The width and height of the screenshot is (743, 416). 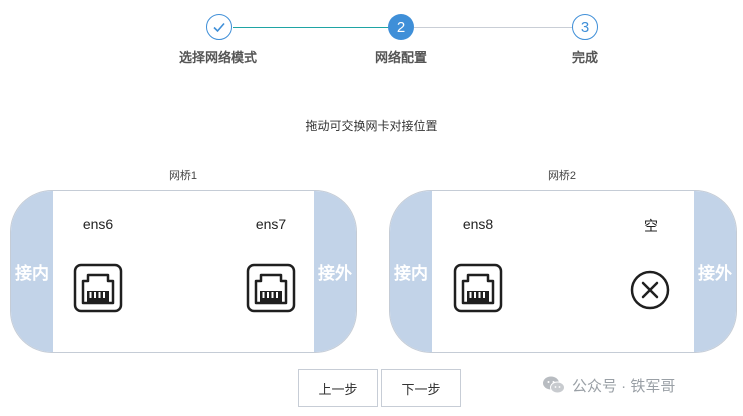 I want to click on bridge-2-inner-side: 接内, so click(x=411, y=271).